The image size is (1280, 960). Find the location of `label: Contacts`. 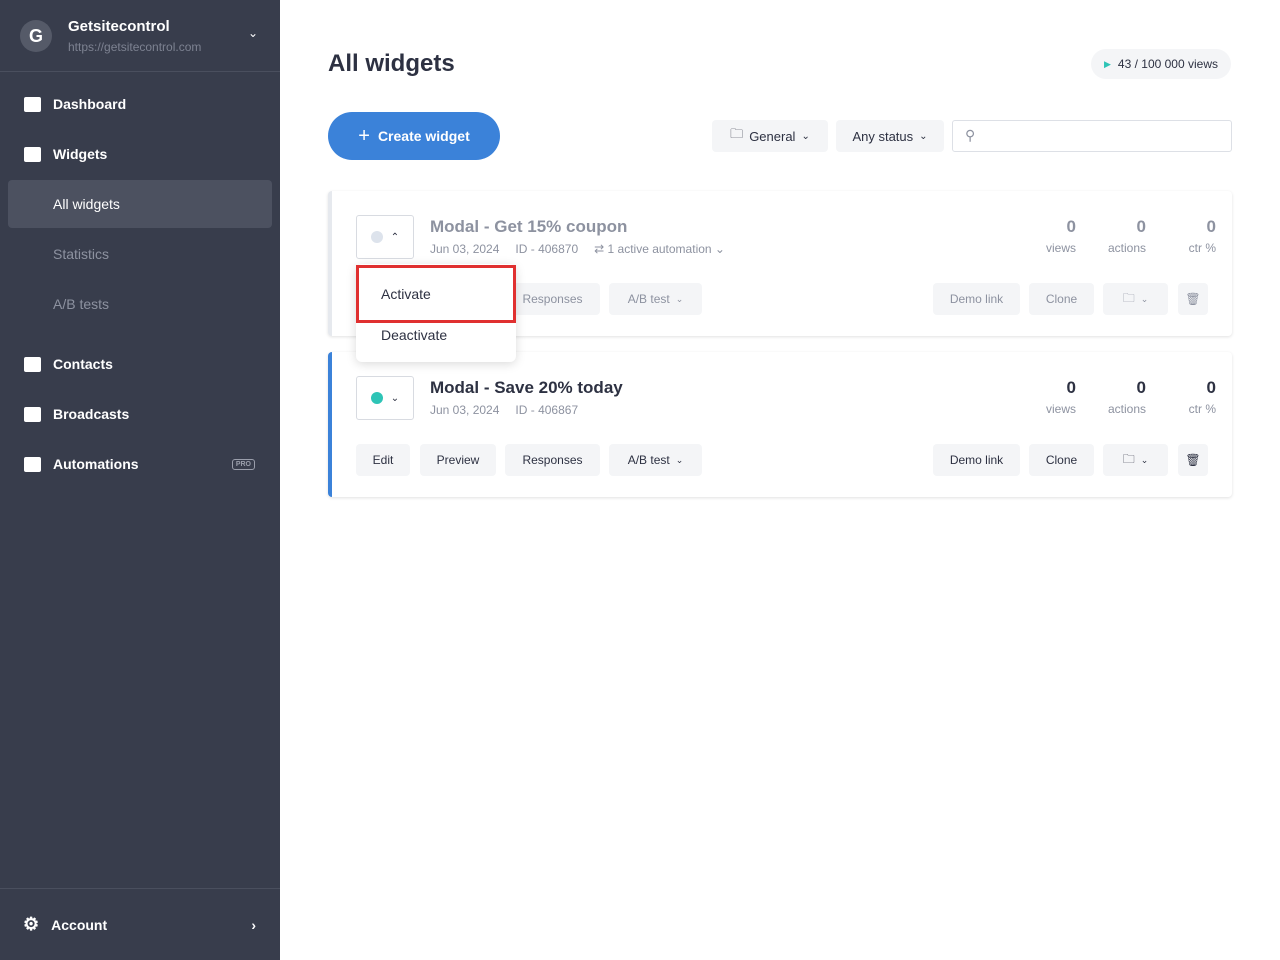

label: Contacts is located at coordinates (83, 364).